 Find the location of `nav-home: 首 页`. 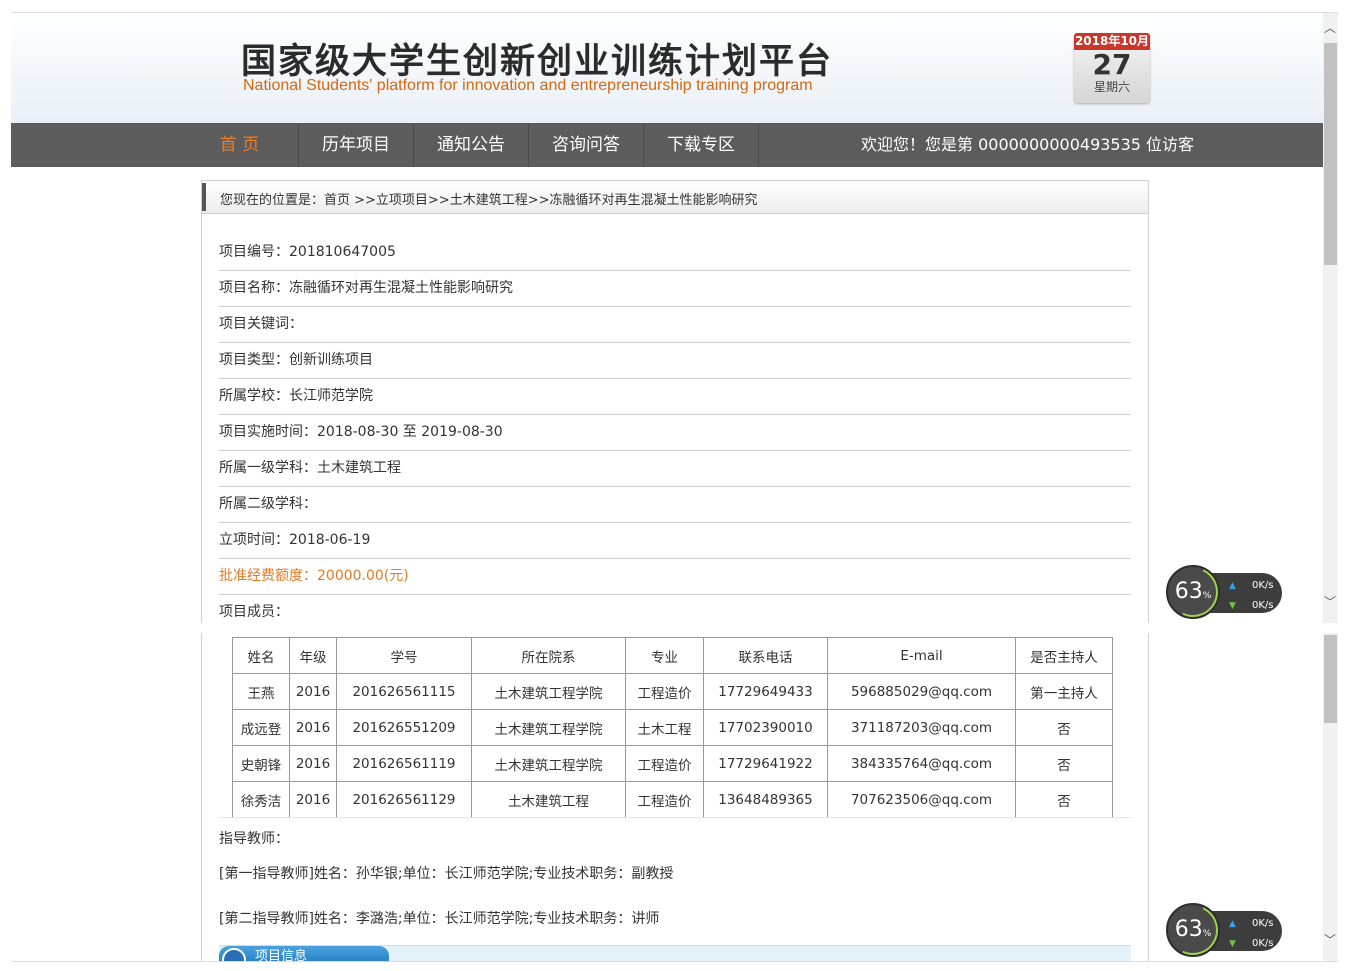

nav-home: 首 页 is located at coordinates (240, 145).